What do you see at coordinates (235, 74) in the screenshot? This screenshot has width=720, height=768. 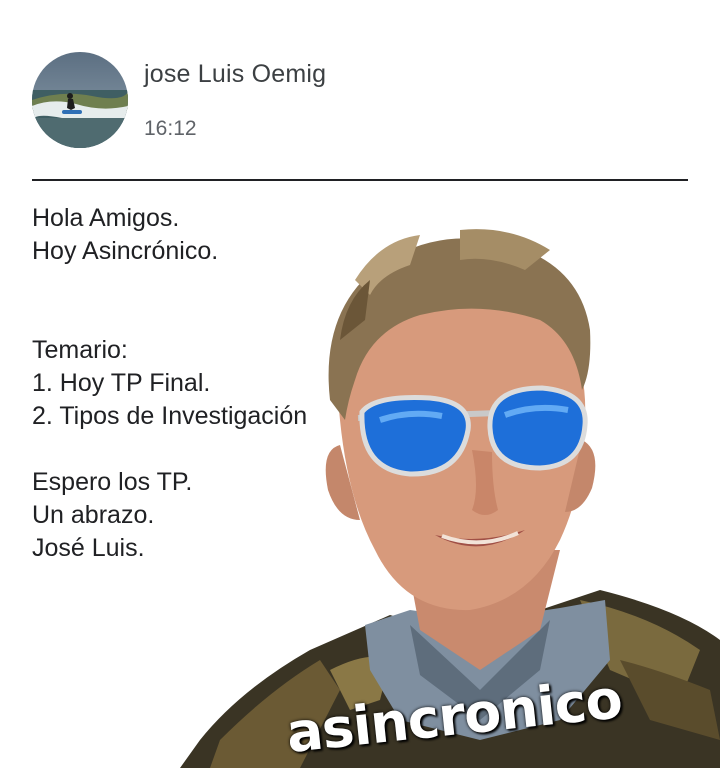 I see `sender-name: jose Luis Oemig` at bounding box center [235, 74].